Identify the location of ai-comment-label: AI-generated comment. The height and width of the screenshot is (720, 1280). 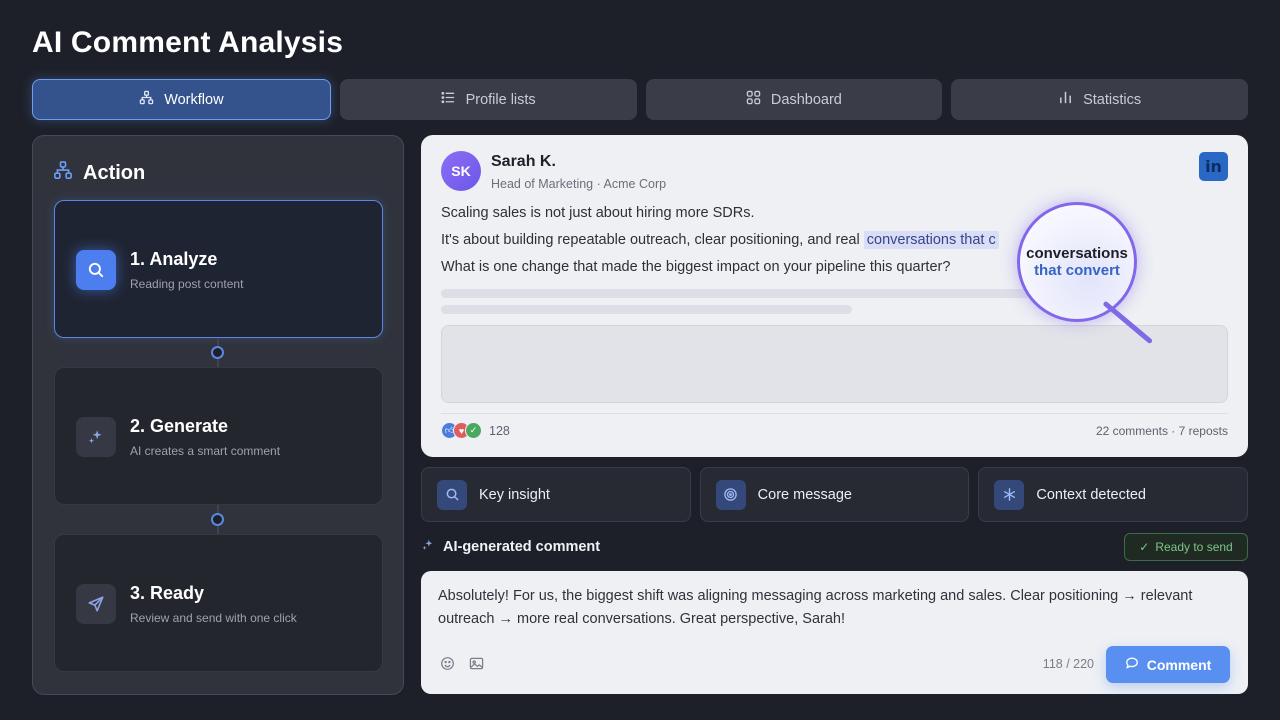
(510, 547).